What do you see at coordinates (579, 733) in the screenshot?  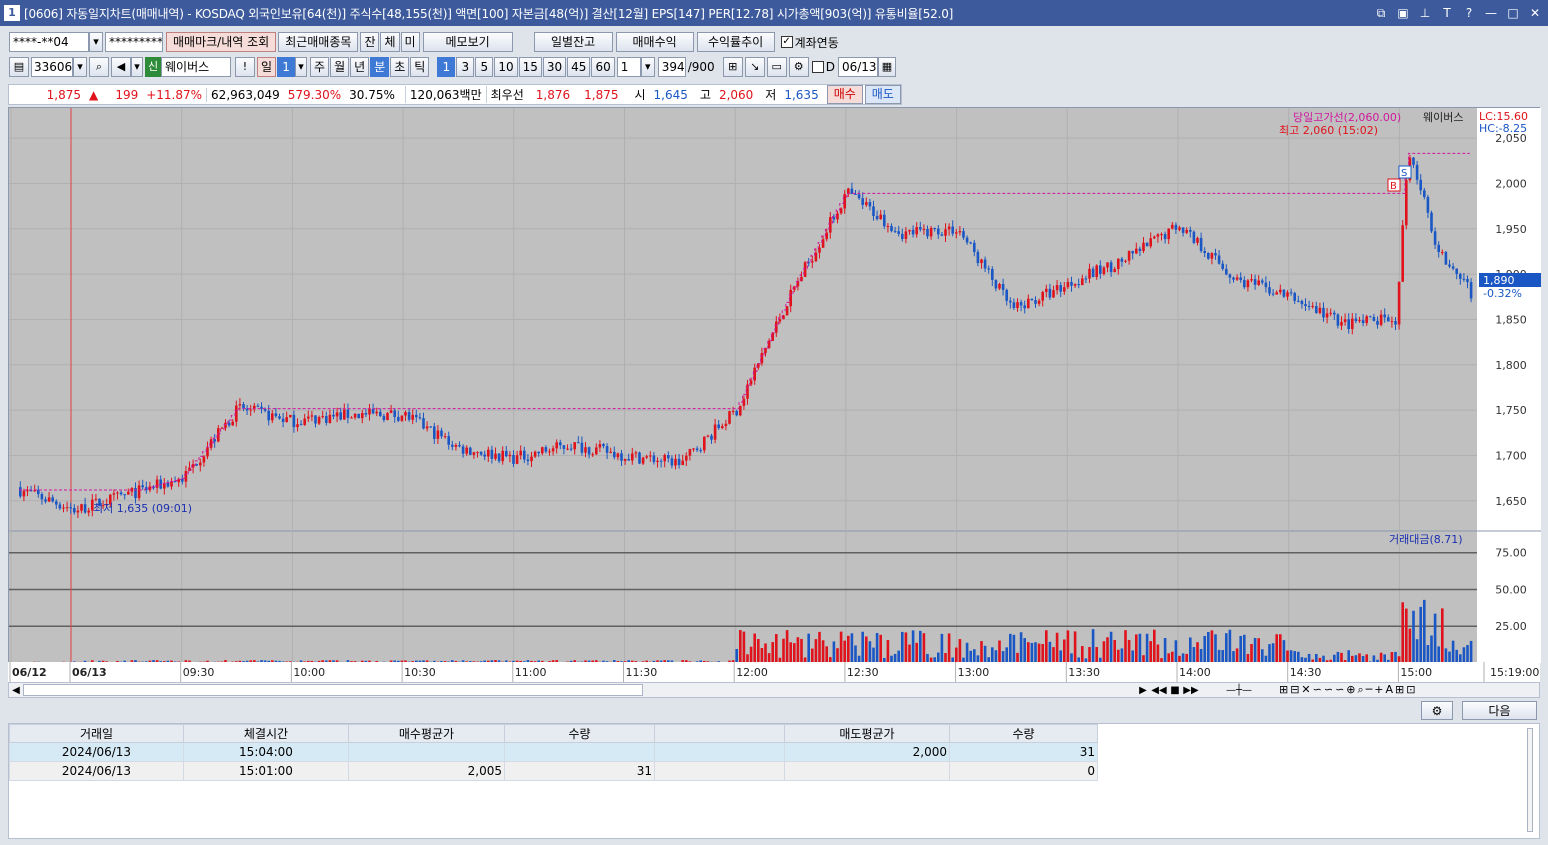 I see `col-buy-qty: 수량` at bounding box center [579, 733].